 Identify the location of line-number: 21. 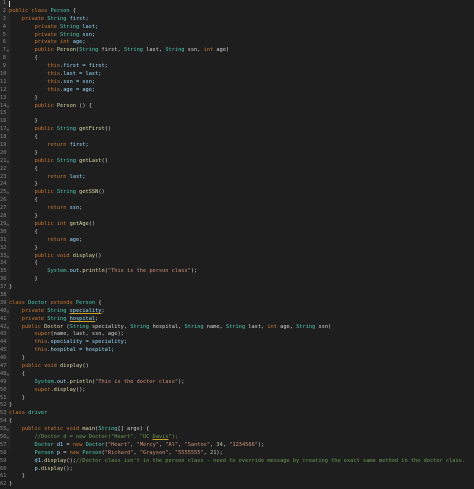
(3, 160).